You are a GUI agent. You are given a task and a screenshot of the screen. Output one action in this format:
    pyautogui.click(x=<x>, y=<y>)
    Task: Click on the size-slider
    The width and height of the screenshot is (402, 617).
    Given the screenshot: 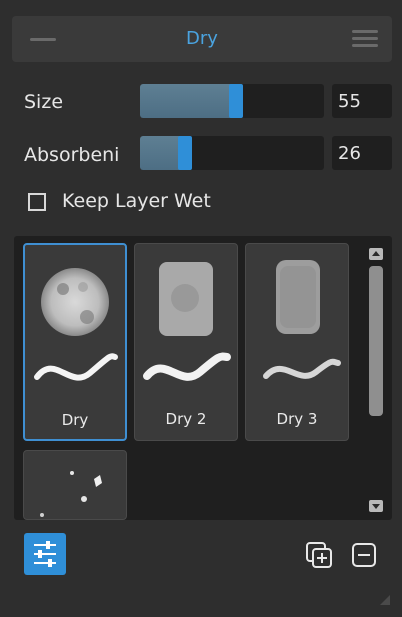 What is the action you would take?
    pyautogui.click(x=232, y=101)
    